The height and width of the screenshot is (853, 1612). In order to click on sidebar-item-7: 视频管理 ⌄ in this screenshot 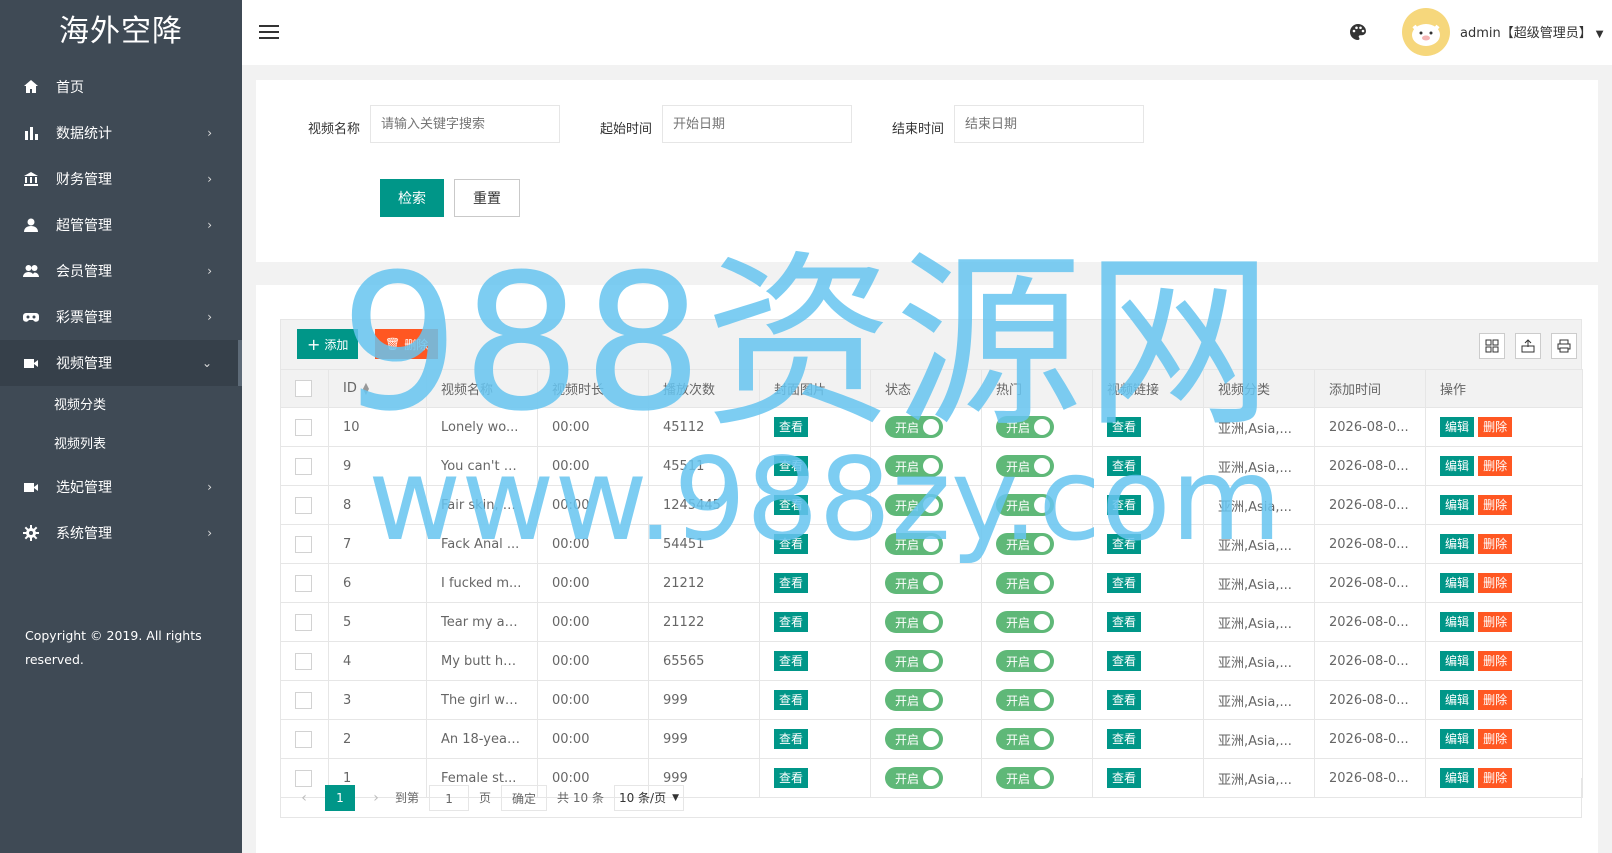, I will do `click(121, 363)`.